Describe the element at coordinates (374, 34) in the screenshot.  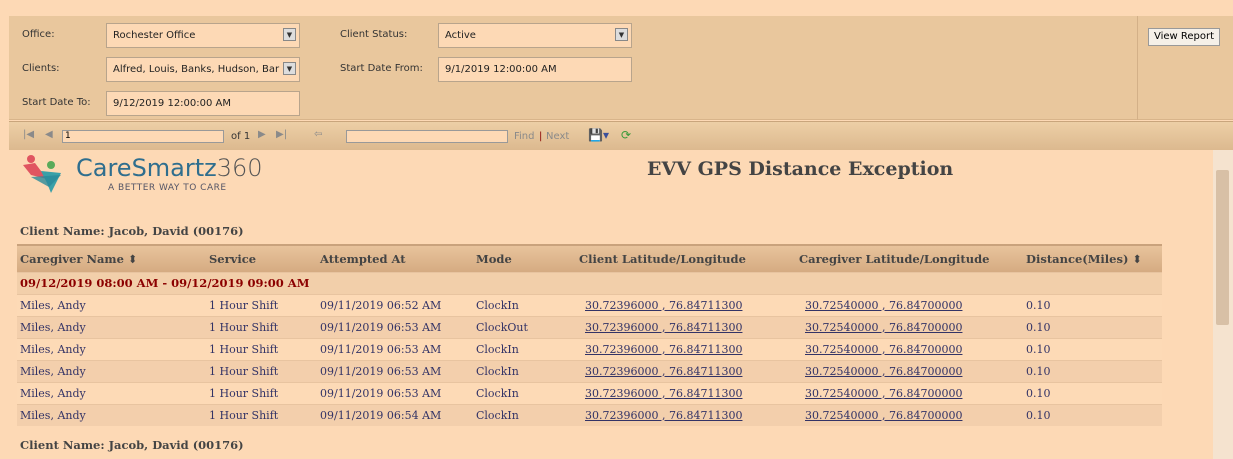
I see `client-status-label: Client Status:` at that location.